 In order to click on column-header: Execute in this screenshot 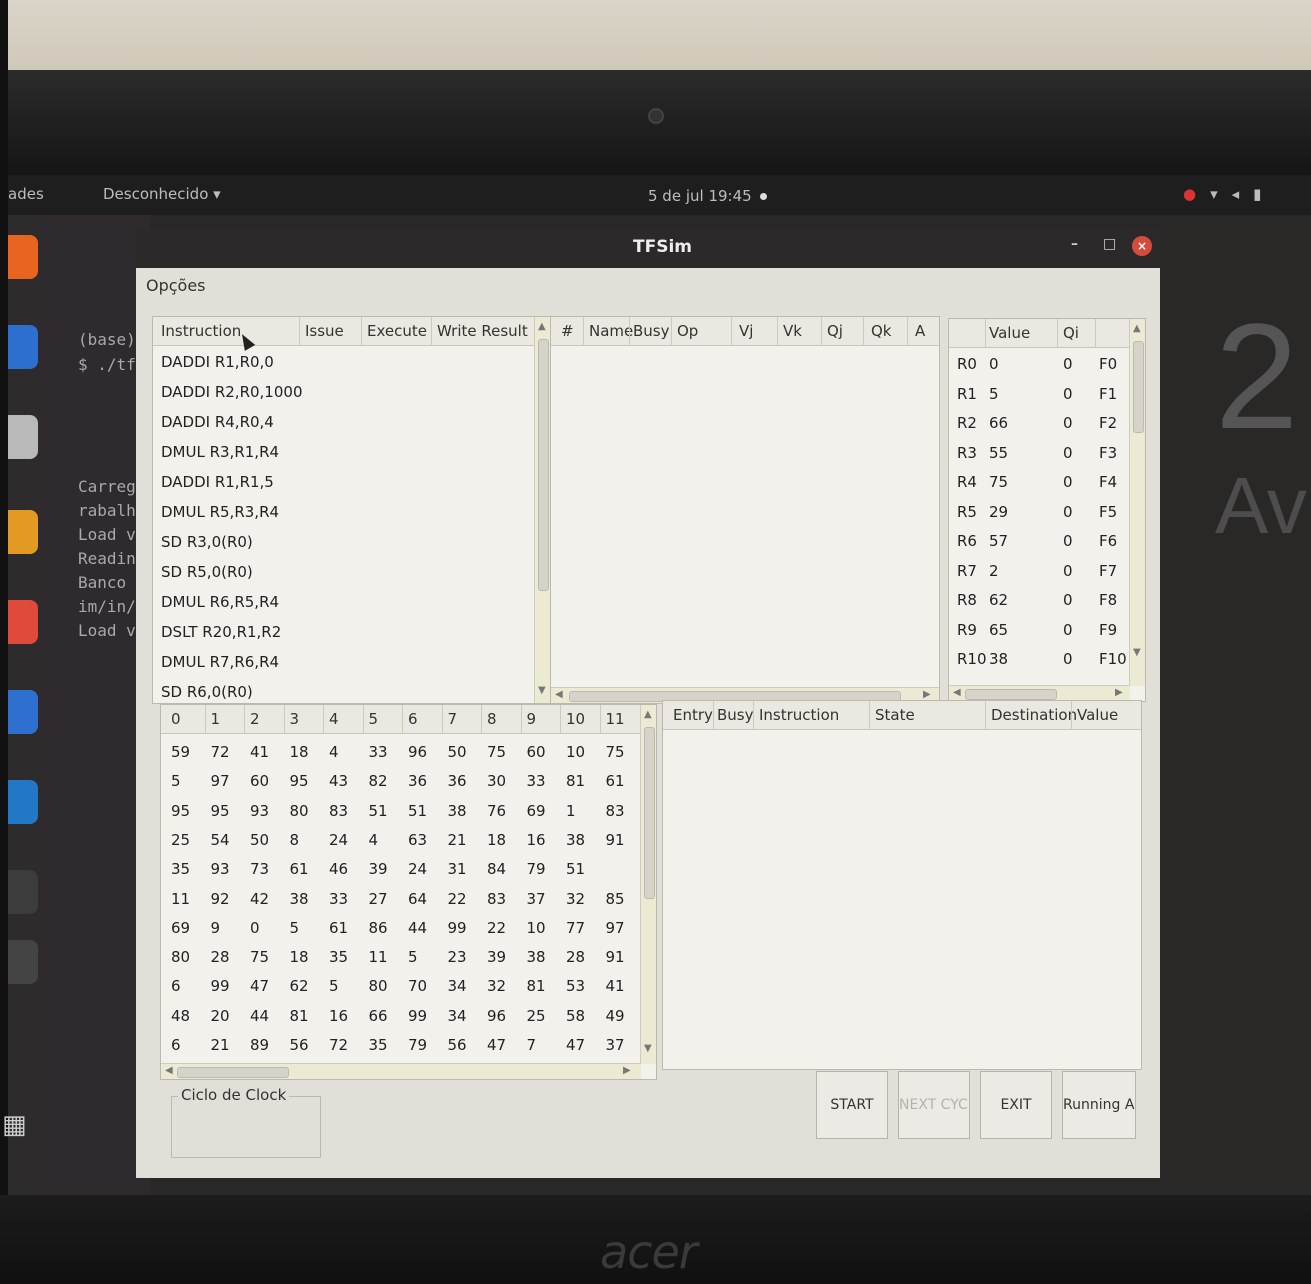, I will do `click(397, 331)`.